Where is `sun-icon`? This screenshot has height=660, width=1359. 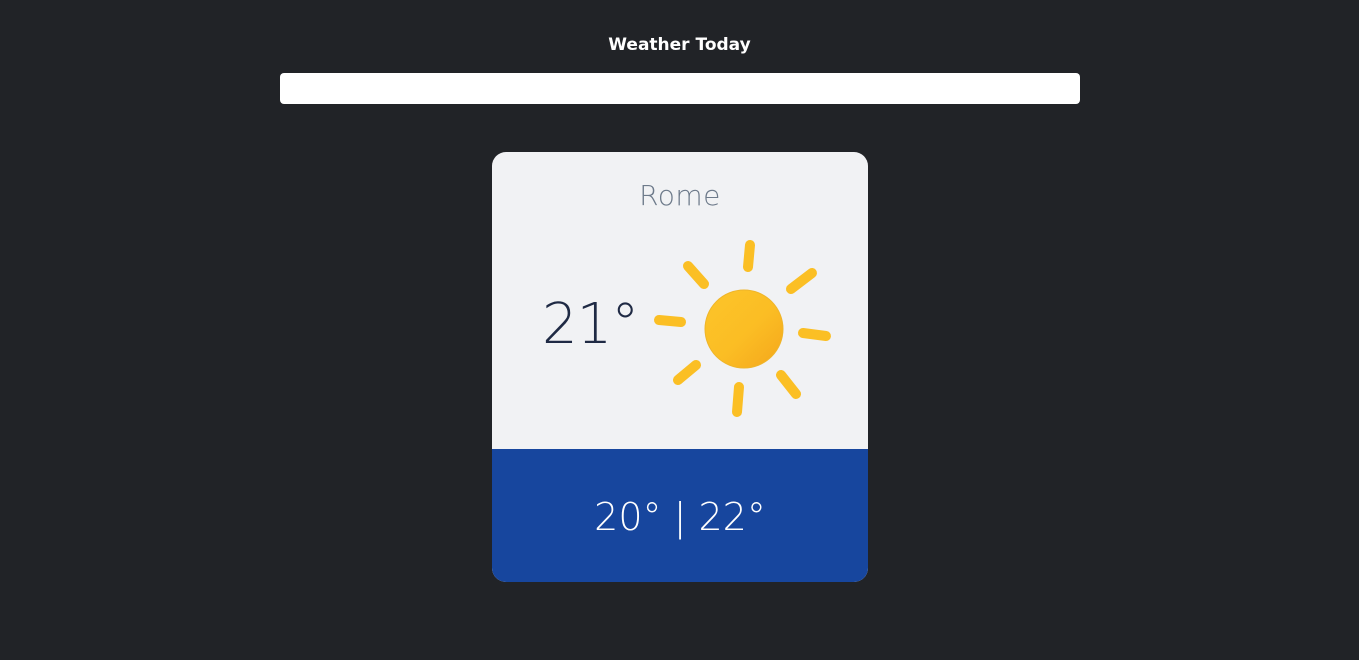
sun-icon is located at coordinates (742, 328).